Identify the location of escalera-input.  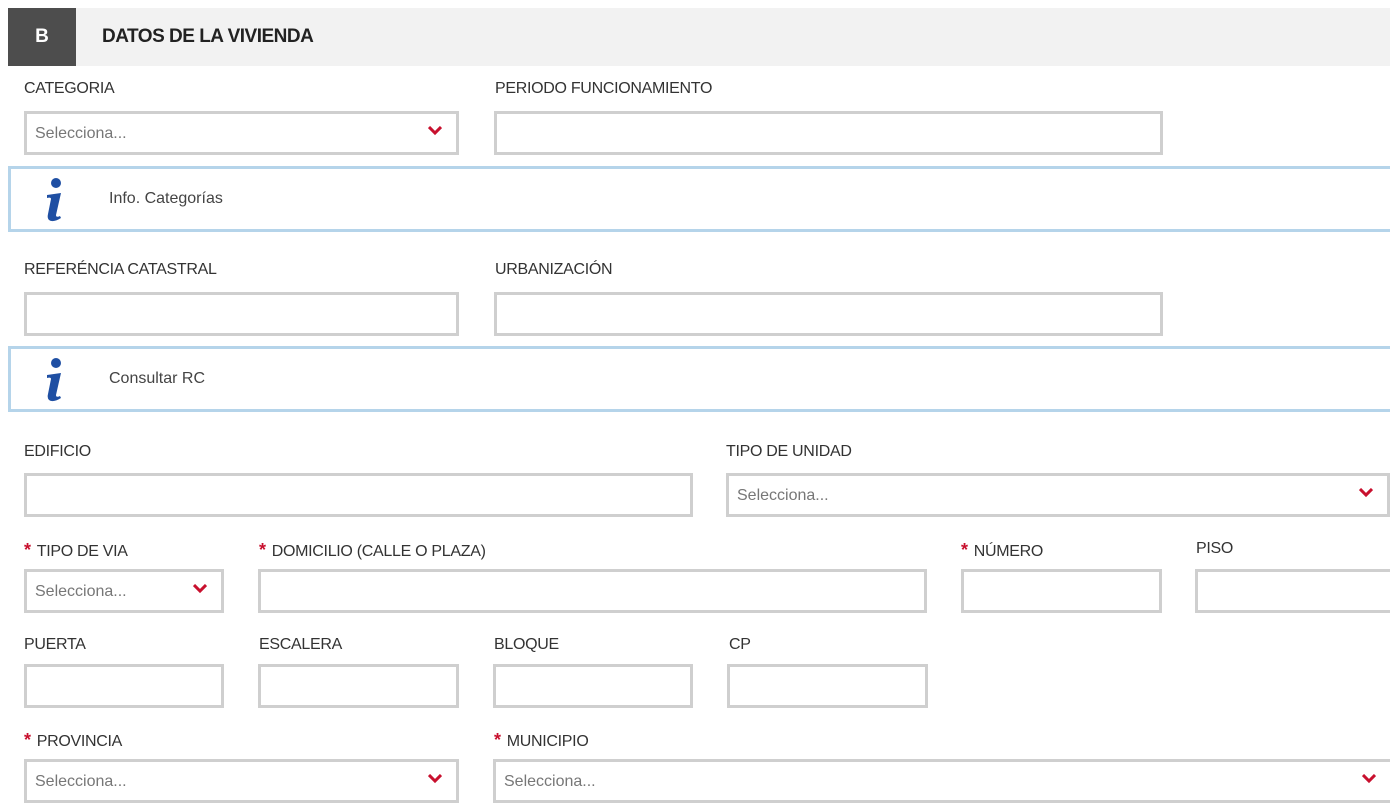
(358, 686).